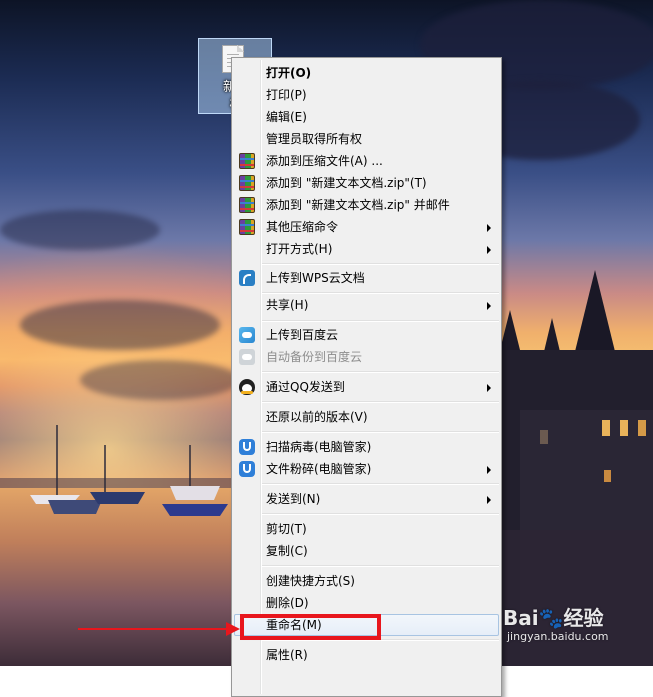 Image resolution: width=653 pixels, height=697 pixels. Describe the element at coordinates (366, 499) in the screenshot. I see `menu-item-send-to: 发送到(N)` at that location.